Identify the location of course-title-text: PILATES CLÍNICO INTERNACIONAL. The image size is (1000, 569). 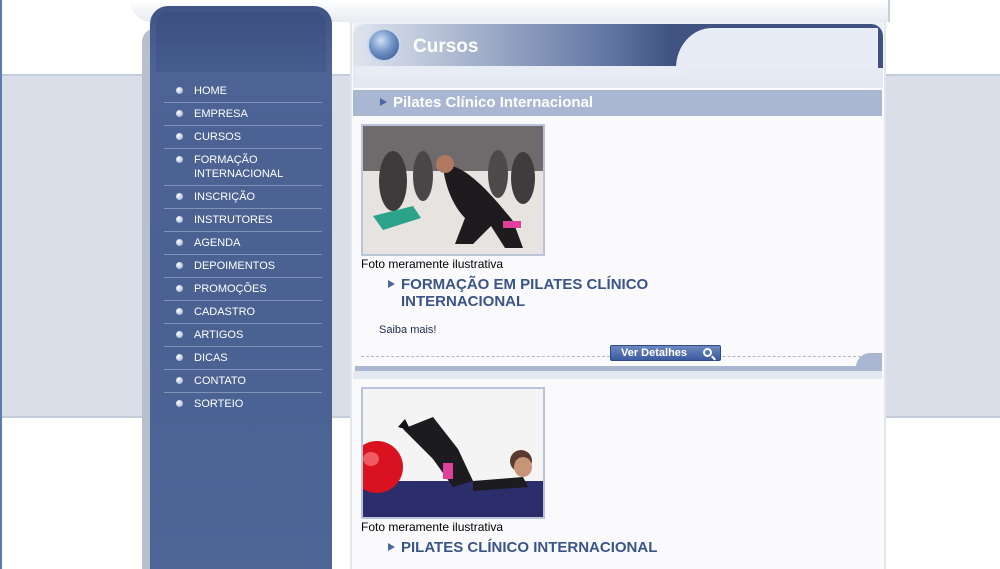
(529, 547).